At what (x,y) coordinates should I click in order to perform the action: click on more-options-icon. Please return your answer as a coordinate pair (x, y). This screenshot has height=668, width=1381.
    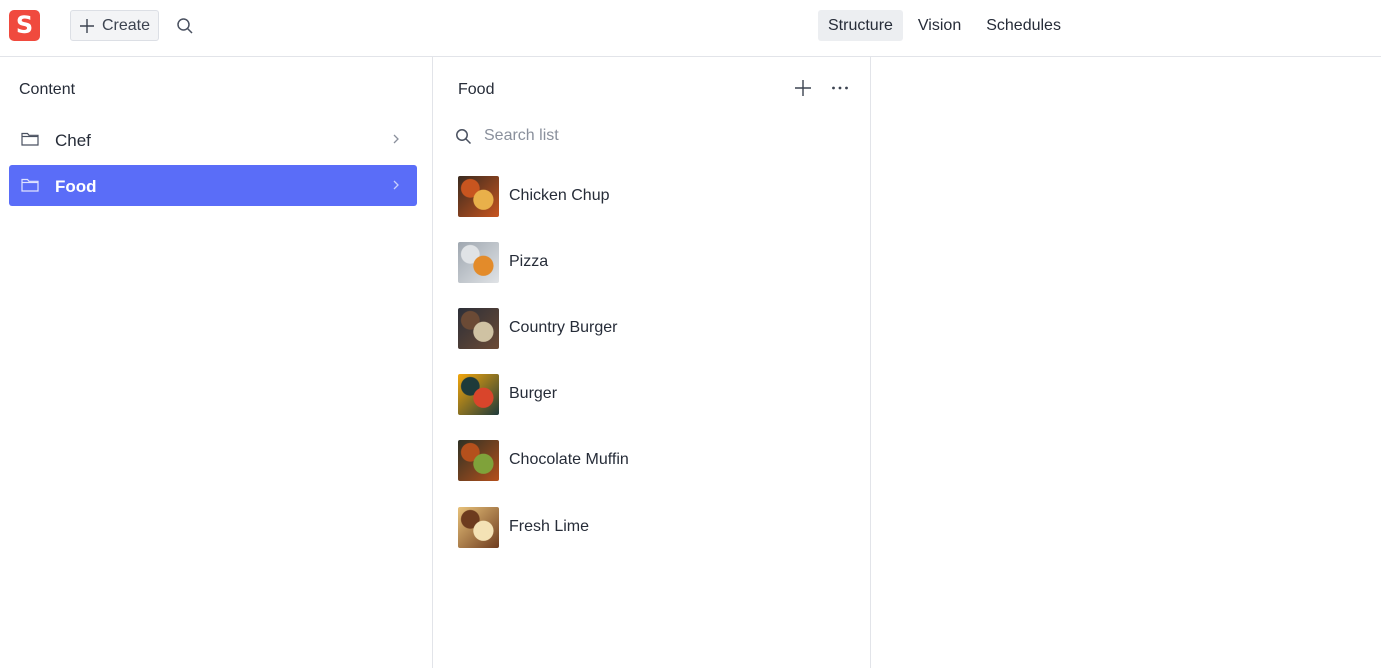
    Looking at the image, I should click on (840, 88).